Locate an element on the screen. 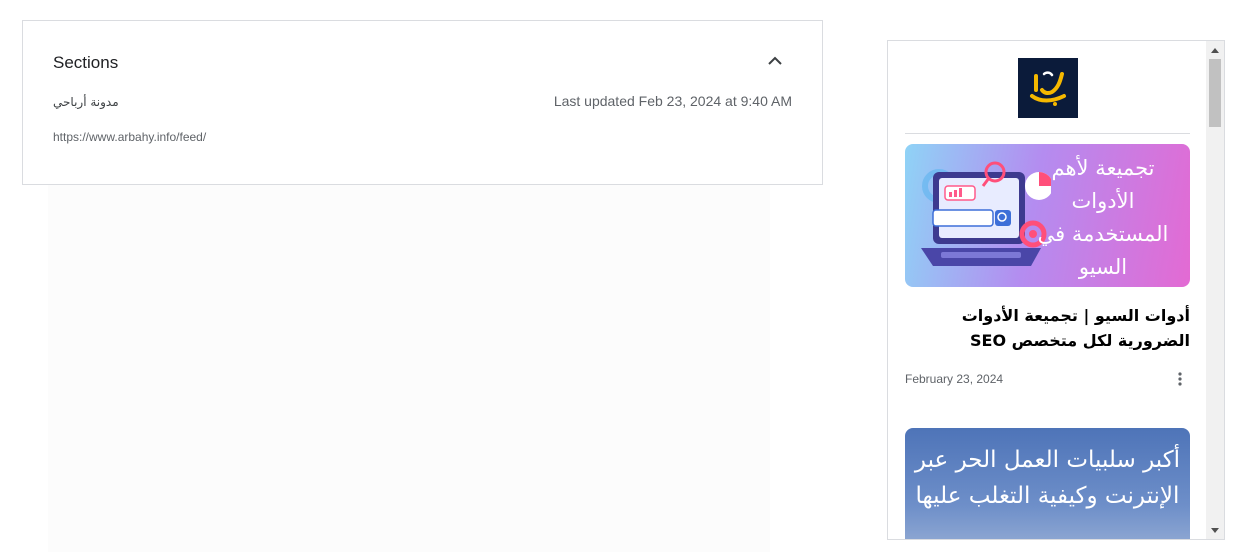 This screenshot has width=1241, height=552. scroll-thumb is located at coordinates (1215, 93).